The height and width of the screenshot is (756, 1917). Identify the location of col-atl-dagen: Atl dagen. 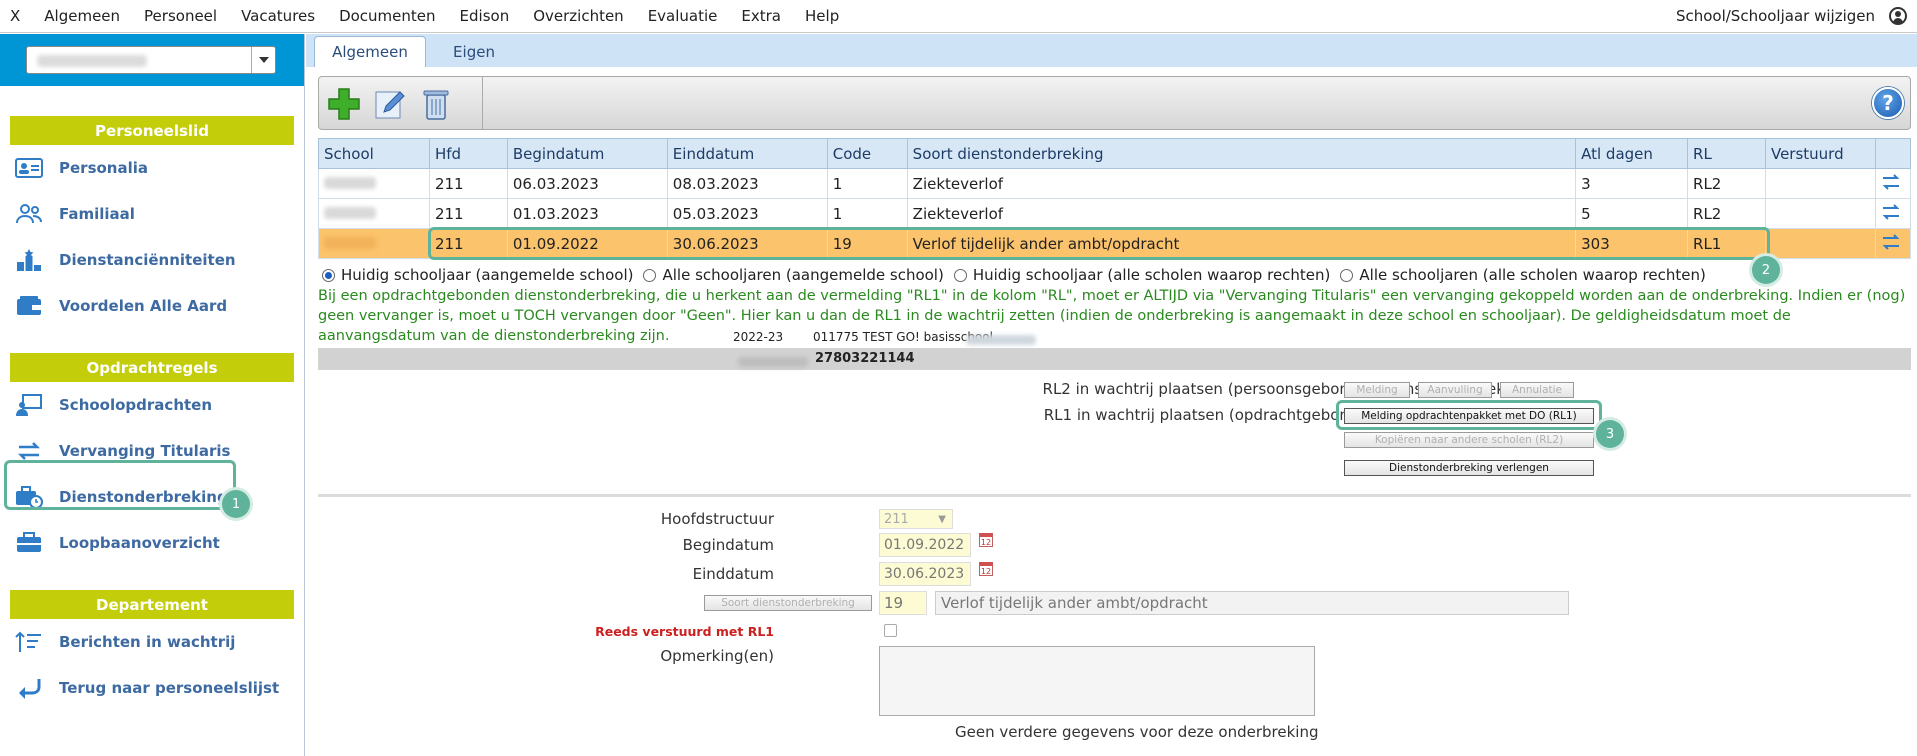
(1632, 153).